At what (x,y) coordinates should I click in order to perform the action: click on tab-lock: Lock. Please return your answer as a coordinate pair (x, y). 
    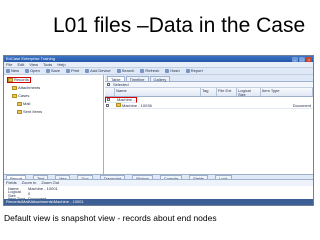
    Looking at the image, I should click on (223, 177).